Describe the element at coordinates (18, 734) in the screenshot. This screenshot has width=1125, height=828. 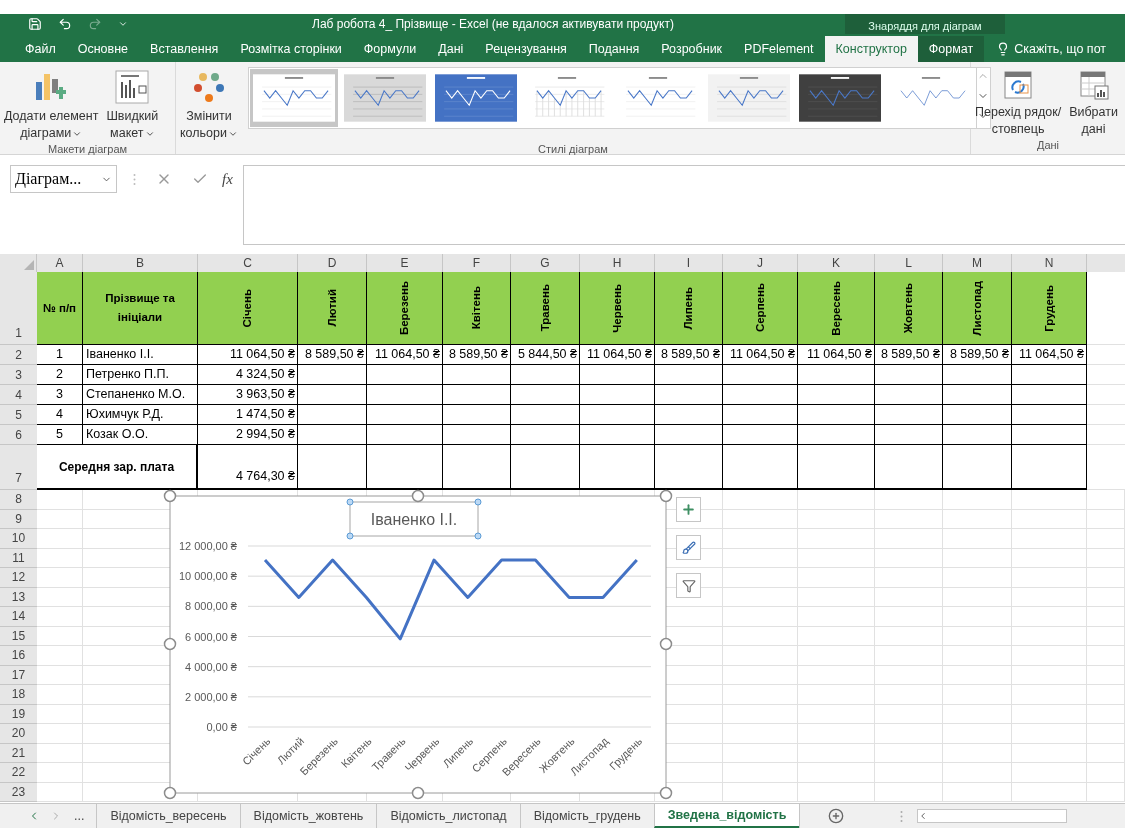
I see `row-number: 20` at that location.